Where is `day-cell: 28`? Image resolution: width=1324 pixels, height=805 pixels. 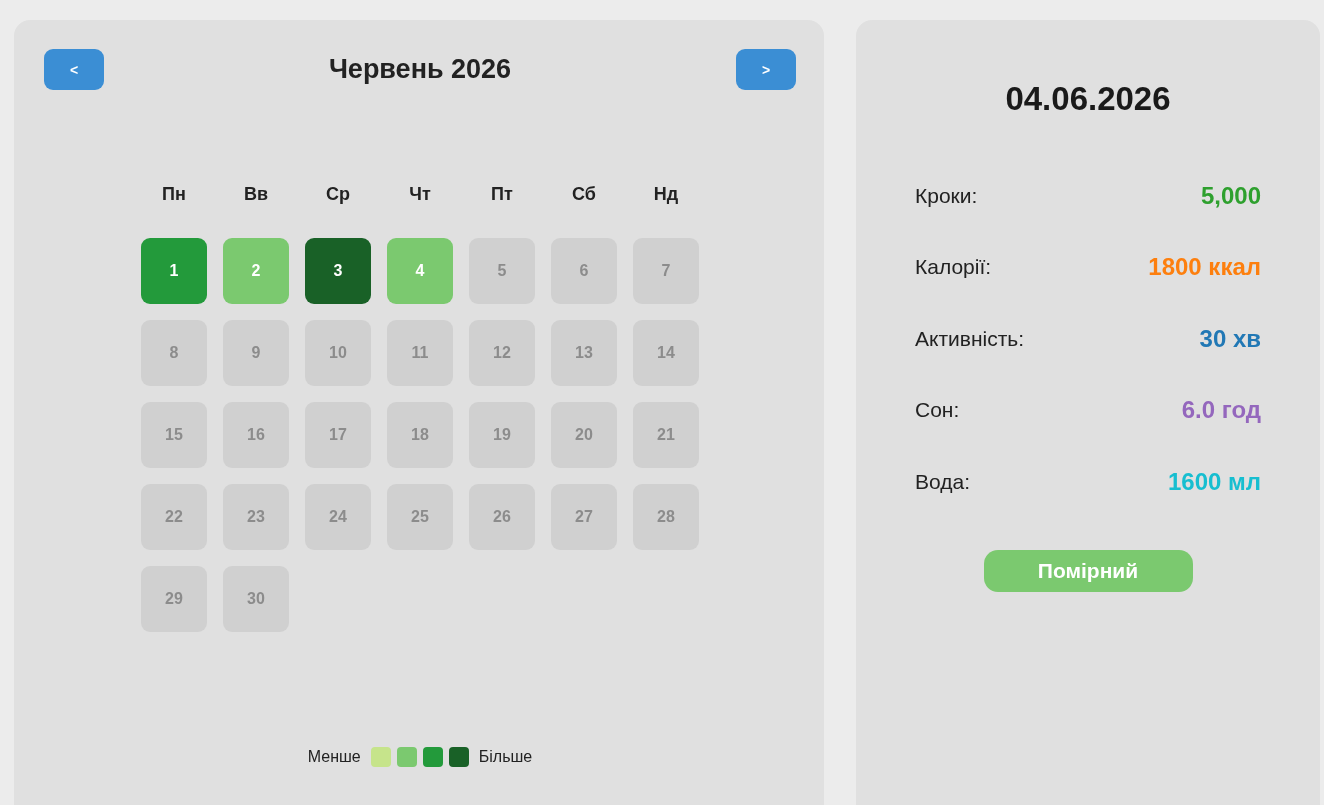 day-cell: 28 is located at coordinates (666, 517).